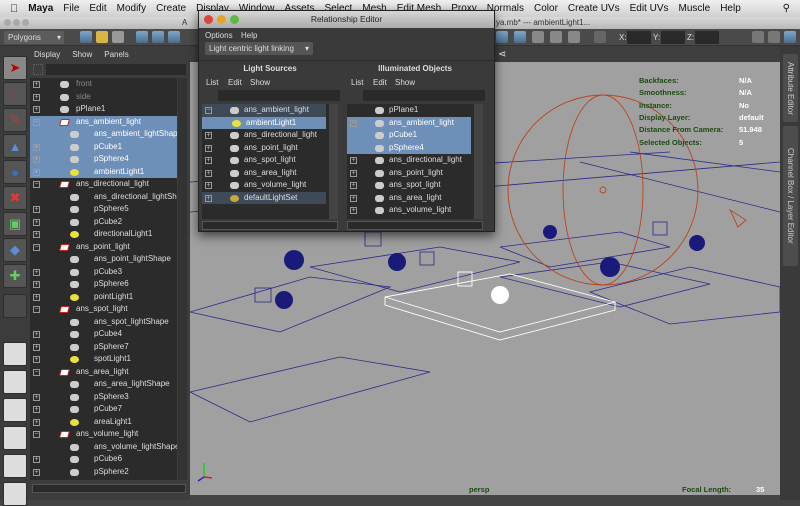 The height and width of the screenshot is (506, 800). What do you see at coordinates (556, 37) in the screenshot?
I see `ipr-render-icon` at bounding box center [556, 37].